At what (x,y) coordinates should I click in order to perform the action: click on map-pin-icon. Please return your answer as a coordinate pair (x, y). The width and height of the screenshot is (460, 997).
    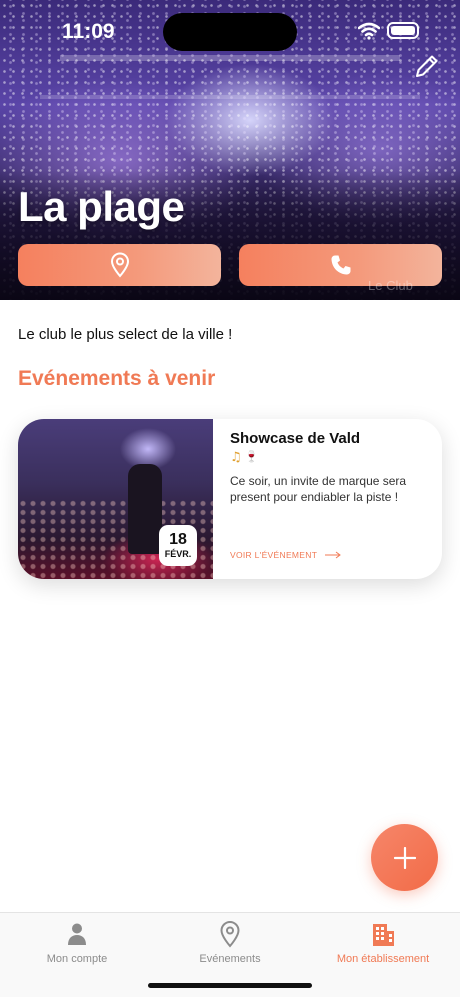
    Looking at the image, I should click on (119, 265).